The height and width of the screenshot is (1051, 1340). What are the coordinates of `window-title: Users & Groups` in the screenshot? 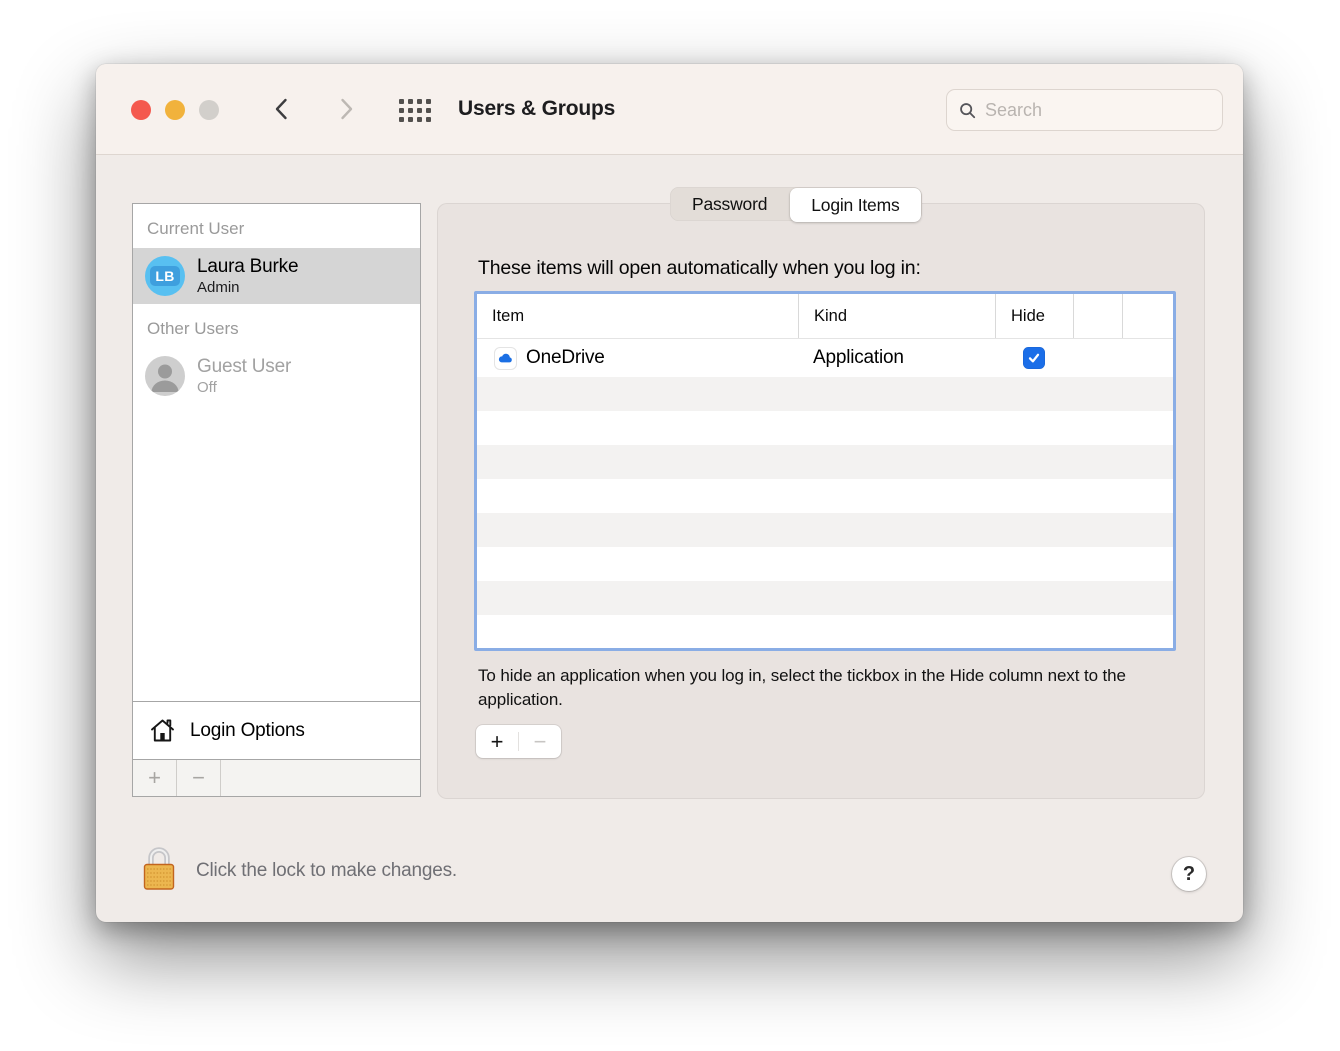 It's located at (537, 108).